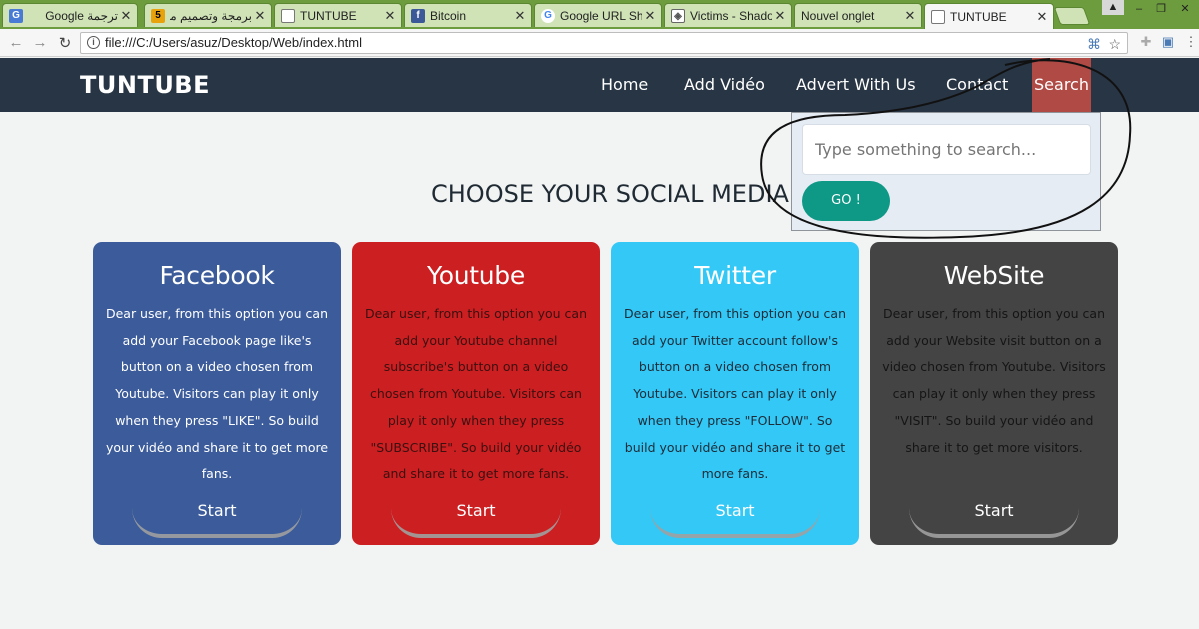  Describe the element at coordinates (856, 85) in the screenshot. I see `nav-advert: Advert With Us` at that location.